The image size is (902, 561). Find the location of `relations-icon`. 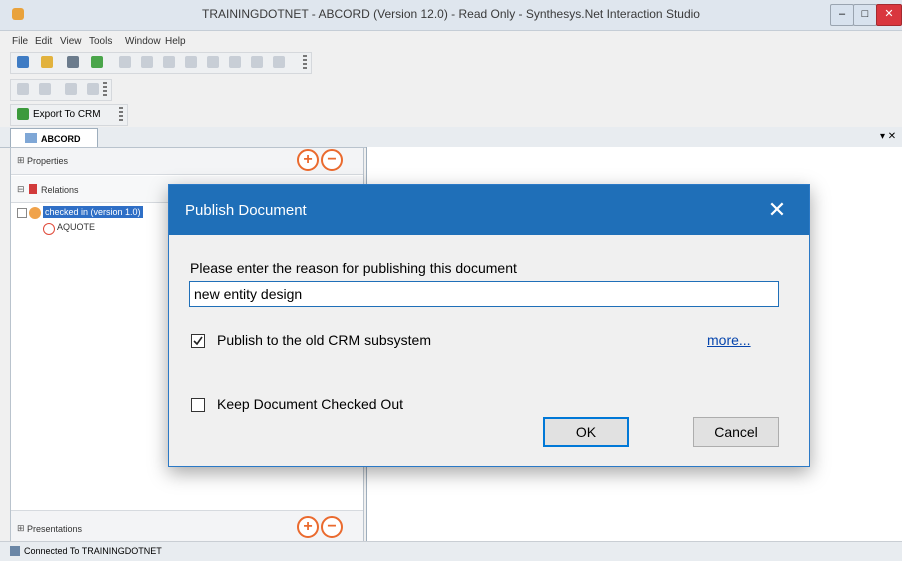

relations-icon is located at coordinates (33, 189).